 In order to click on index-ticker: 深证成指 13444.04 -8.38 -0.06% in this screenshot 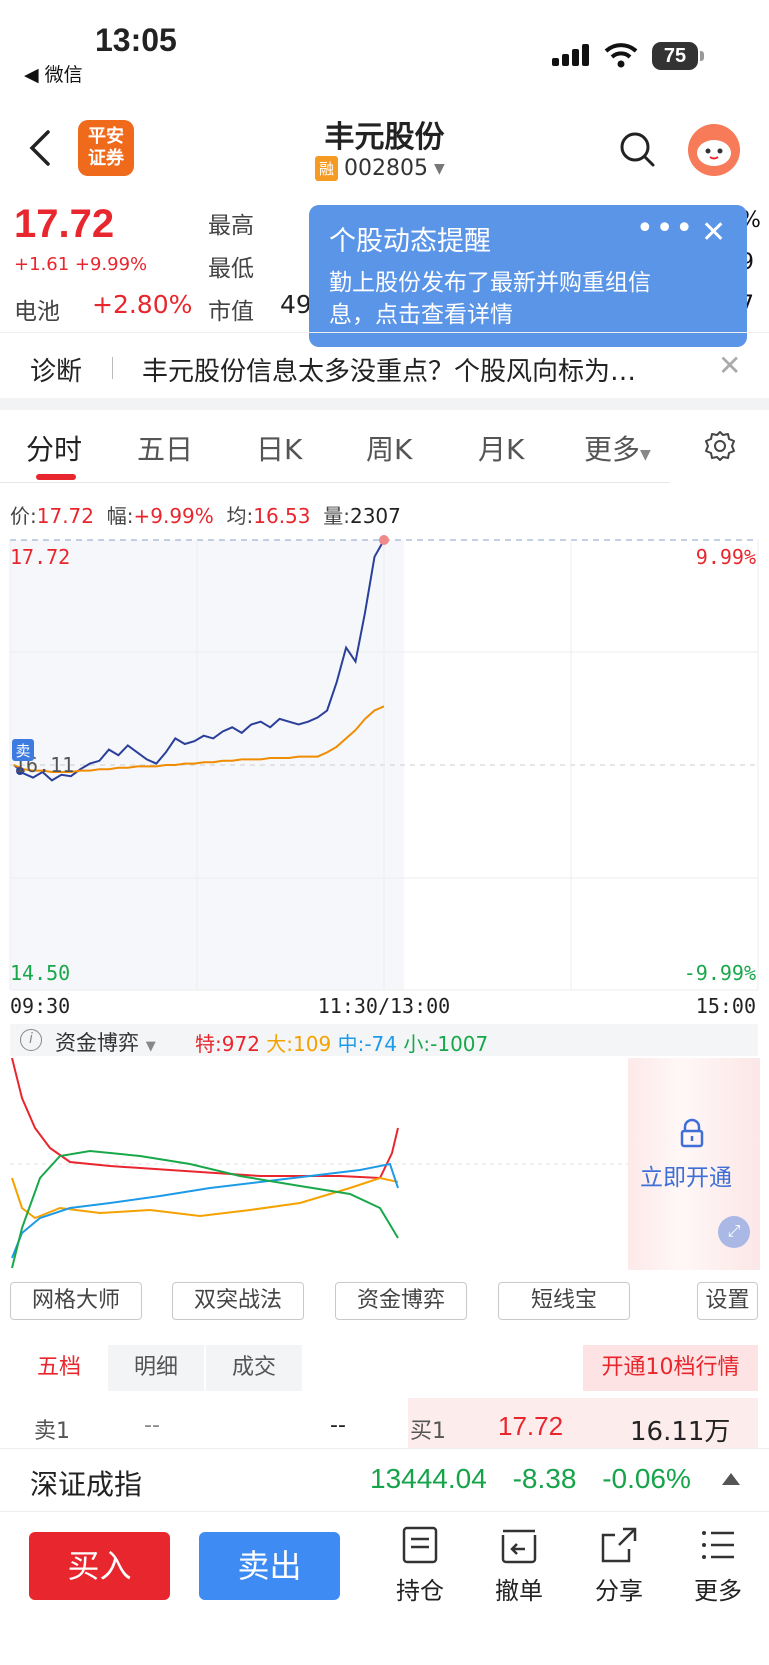, I will do `click(384, 1480)`.